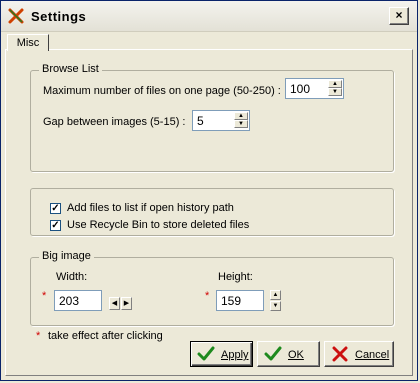 This screenshot has height=383, width=420. I want to click on gap-spinner: 5 ▲ ▼, so click(221, 120).